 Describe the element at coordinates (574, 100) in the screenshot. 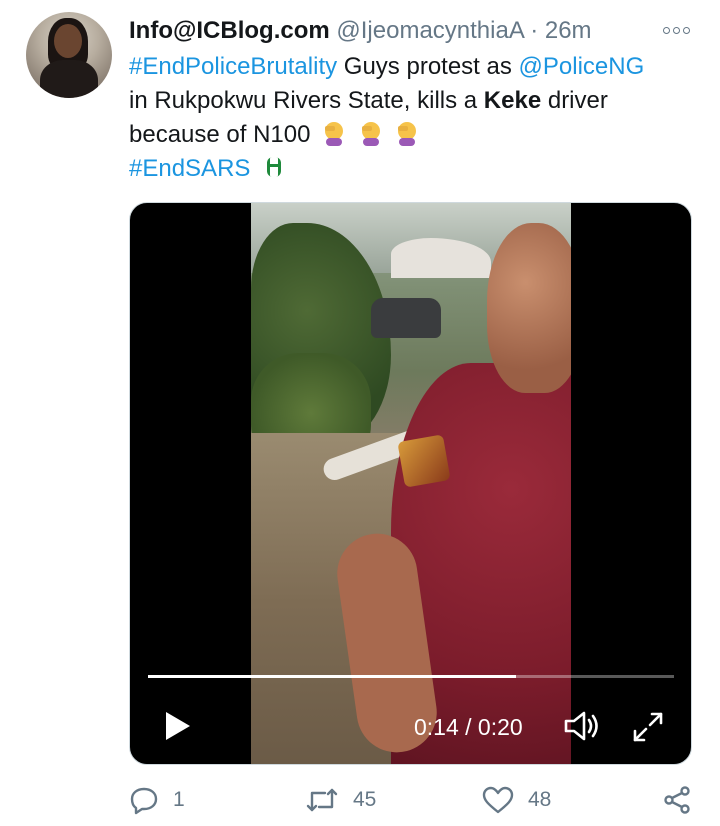

I see `tweet-text-part3: driver` at that location.